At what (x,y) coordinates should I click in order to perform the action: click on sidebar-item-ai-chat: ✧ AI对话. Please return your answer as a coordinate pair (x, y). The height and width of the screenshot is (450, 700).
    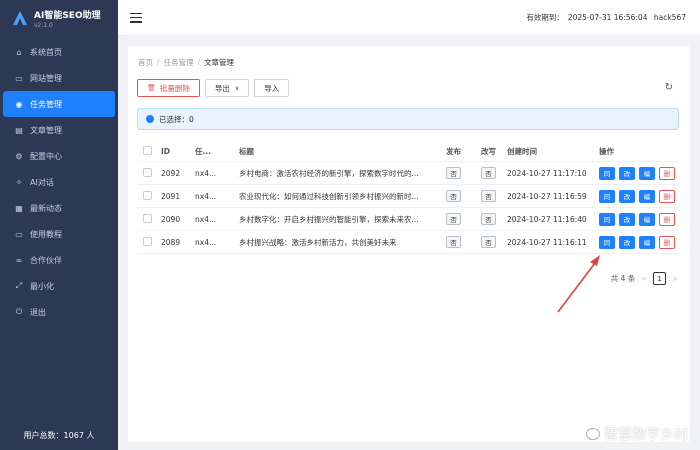
    Looking at the image, I should click on (59, 182).